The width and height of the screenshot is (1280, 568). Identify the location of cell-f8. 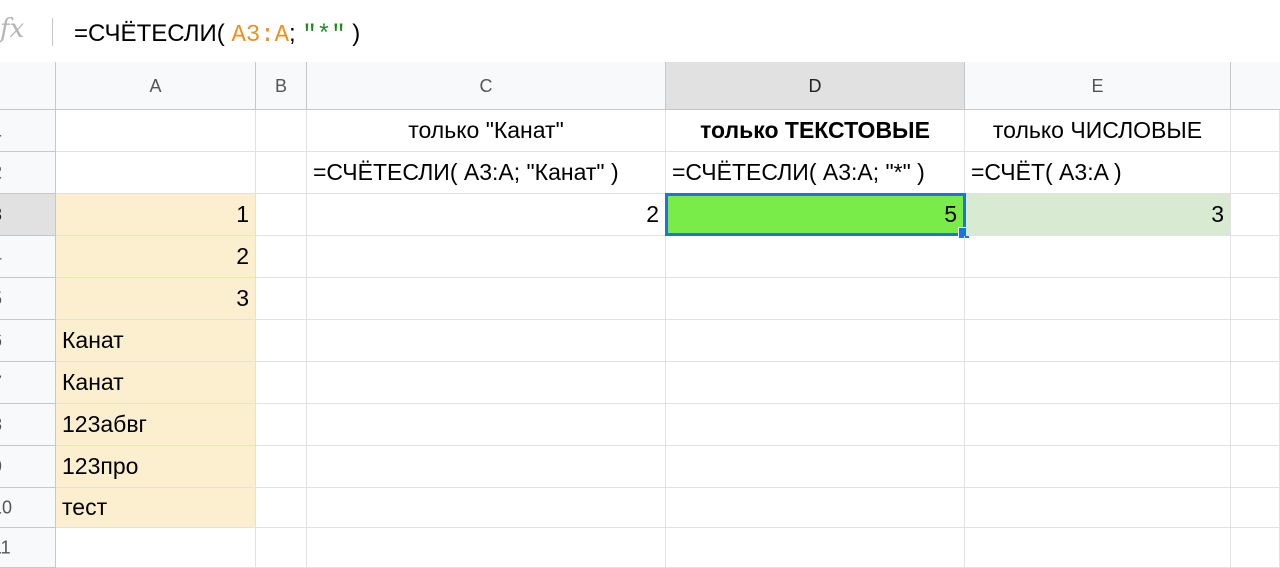
(1255, 425).